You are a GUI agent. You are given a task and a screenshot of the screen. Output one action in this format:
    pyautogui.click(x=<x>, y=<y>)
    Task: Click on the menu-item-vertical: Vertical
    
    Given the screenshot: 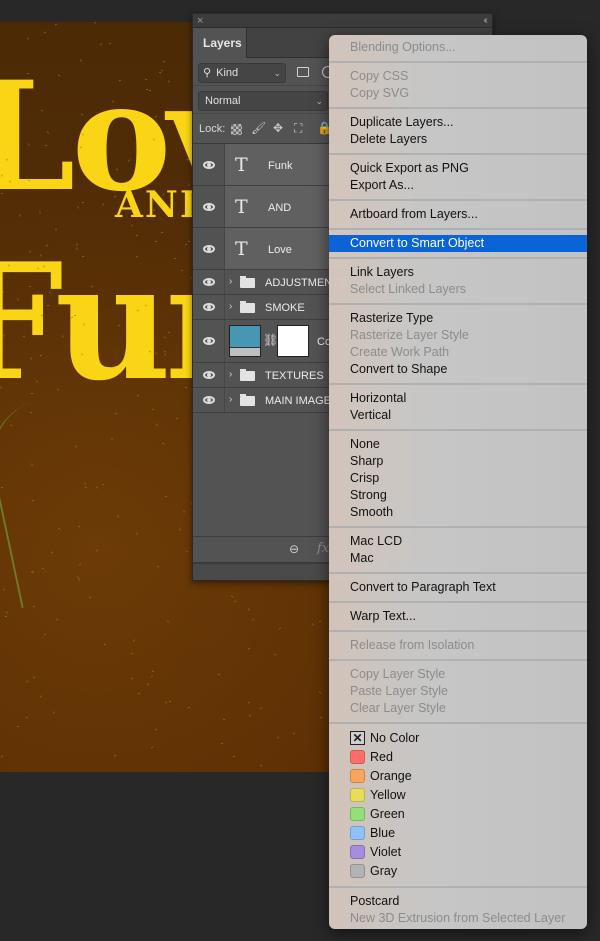 What is the action you would take?
    pyautogui.click(x=458, y=415)
    